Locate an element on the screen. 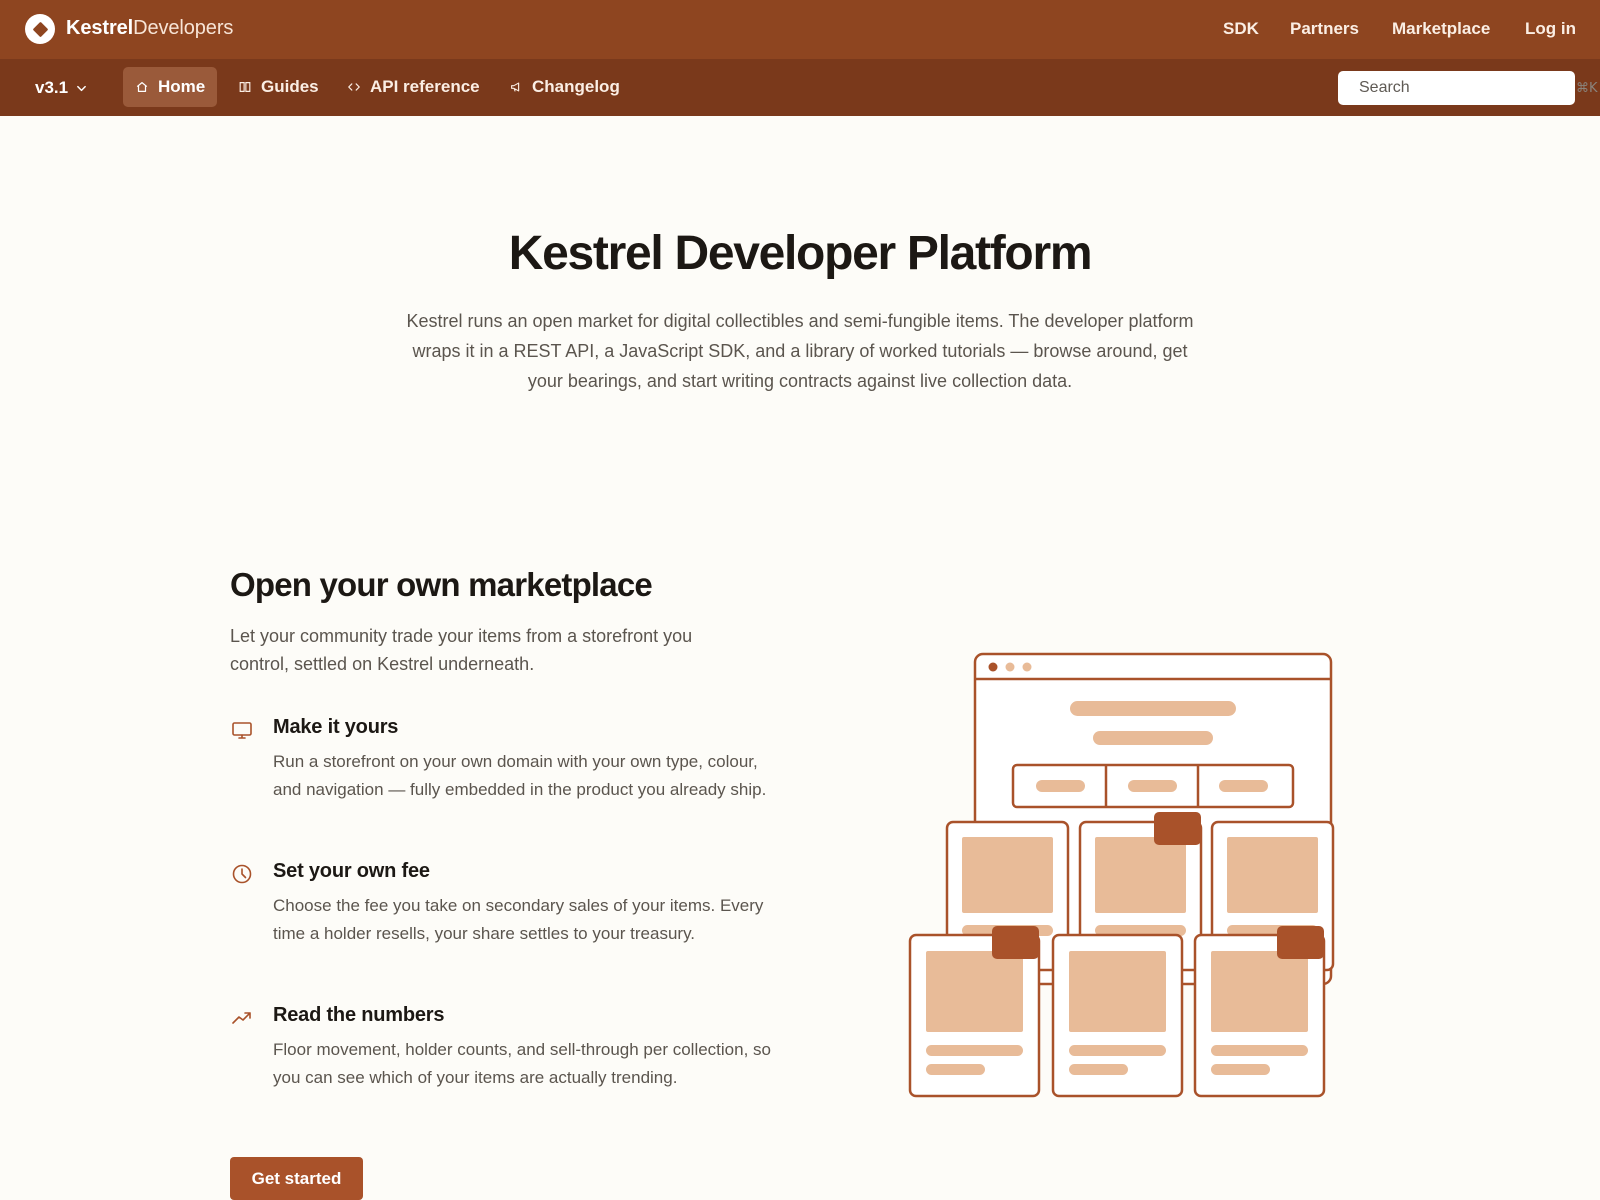 The height and width of the screenshot is (1200, 1600). feature-title: Make it yours is located at coordinates (336, 727).